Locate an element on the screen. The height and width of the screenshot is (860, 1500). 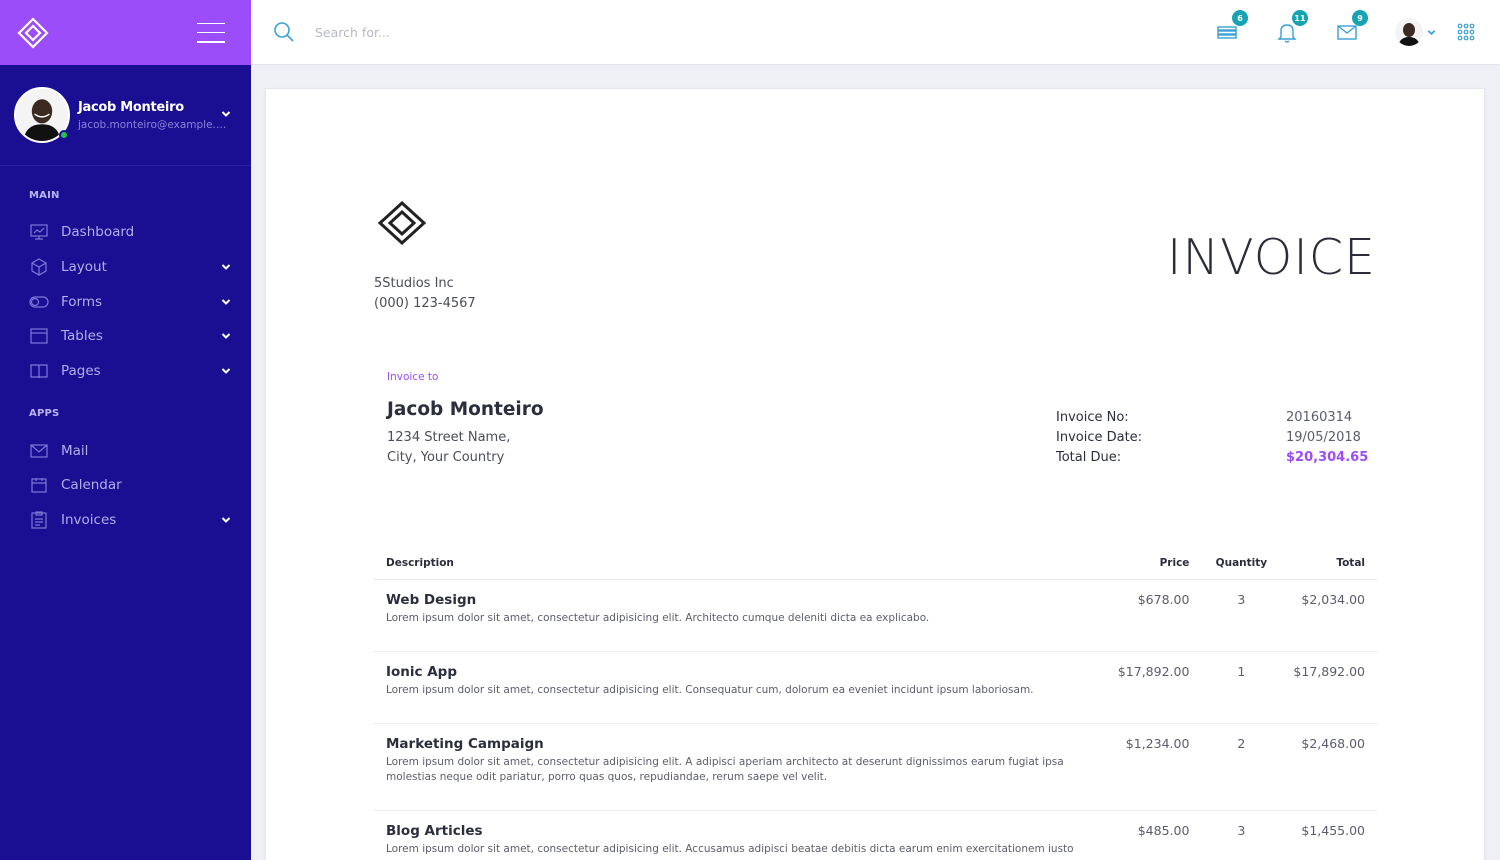
topbar-actions: 6 11 9 is located at coordinates (1339, 28).